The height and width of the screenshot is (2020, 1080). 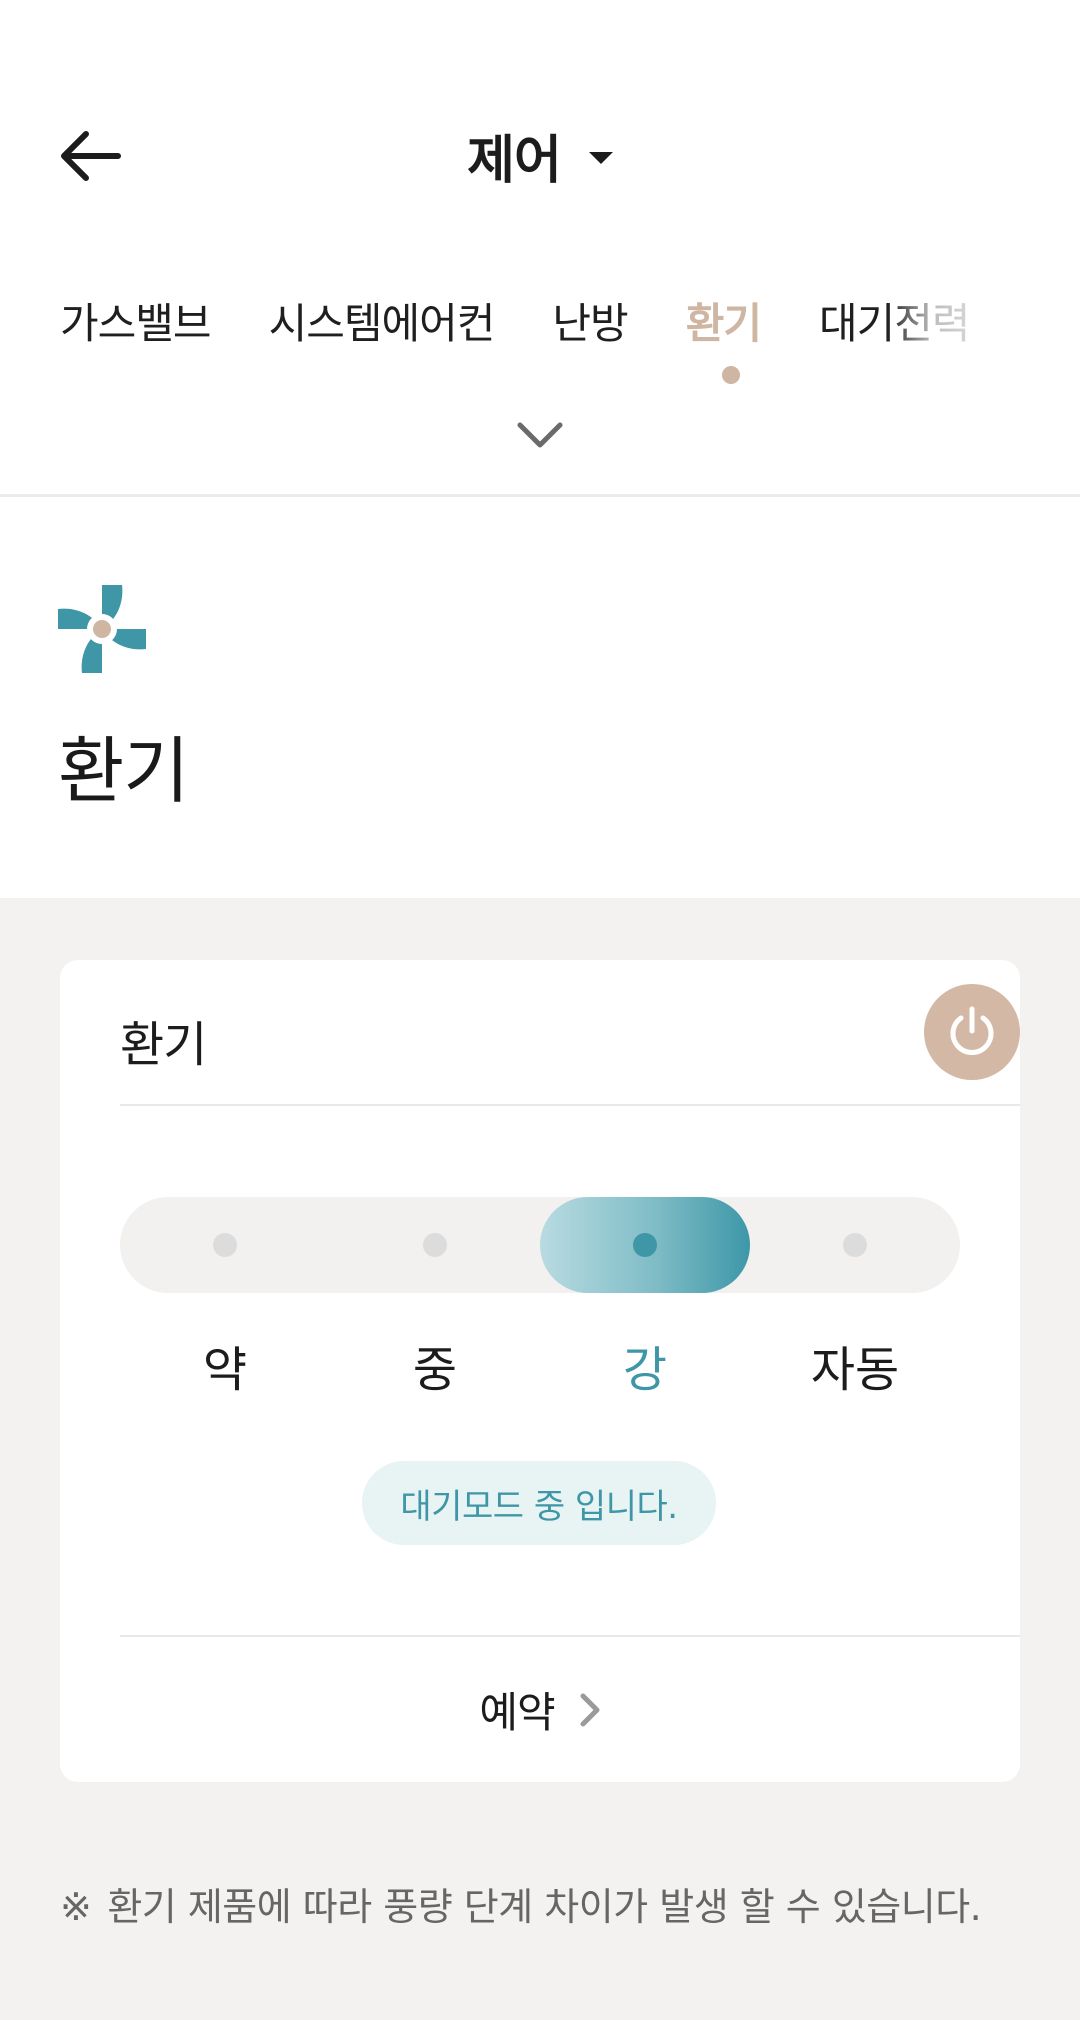 I want to click on power-button, so click(x=972, y=1032).